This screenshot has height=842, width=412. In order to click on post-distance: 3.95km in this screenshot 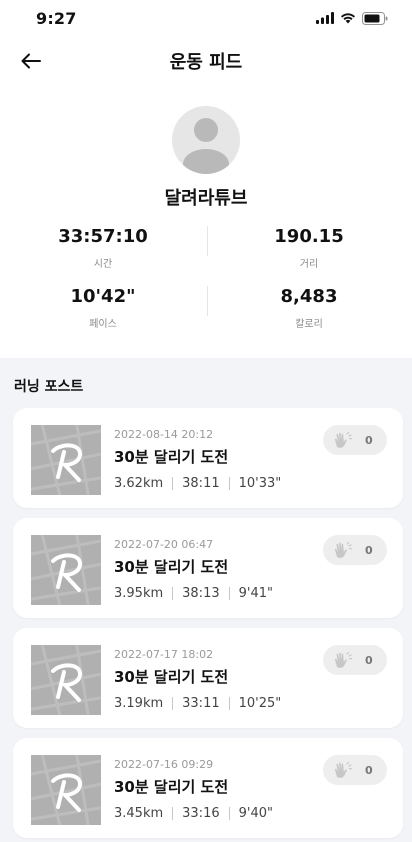, I will do `click(139, 593)`.